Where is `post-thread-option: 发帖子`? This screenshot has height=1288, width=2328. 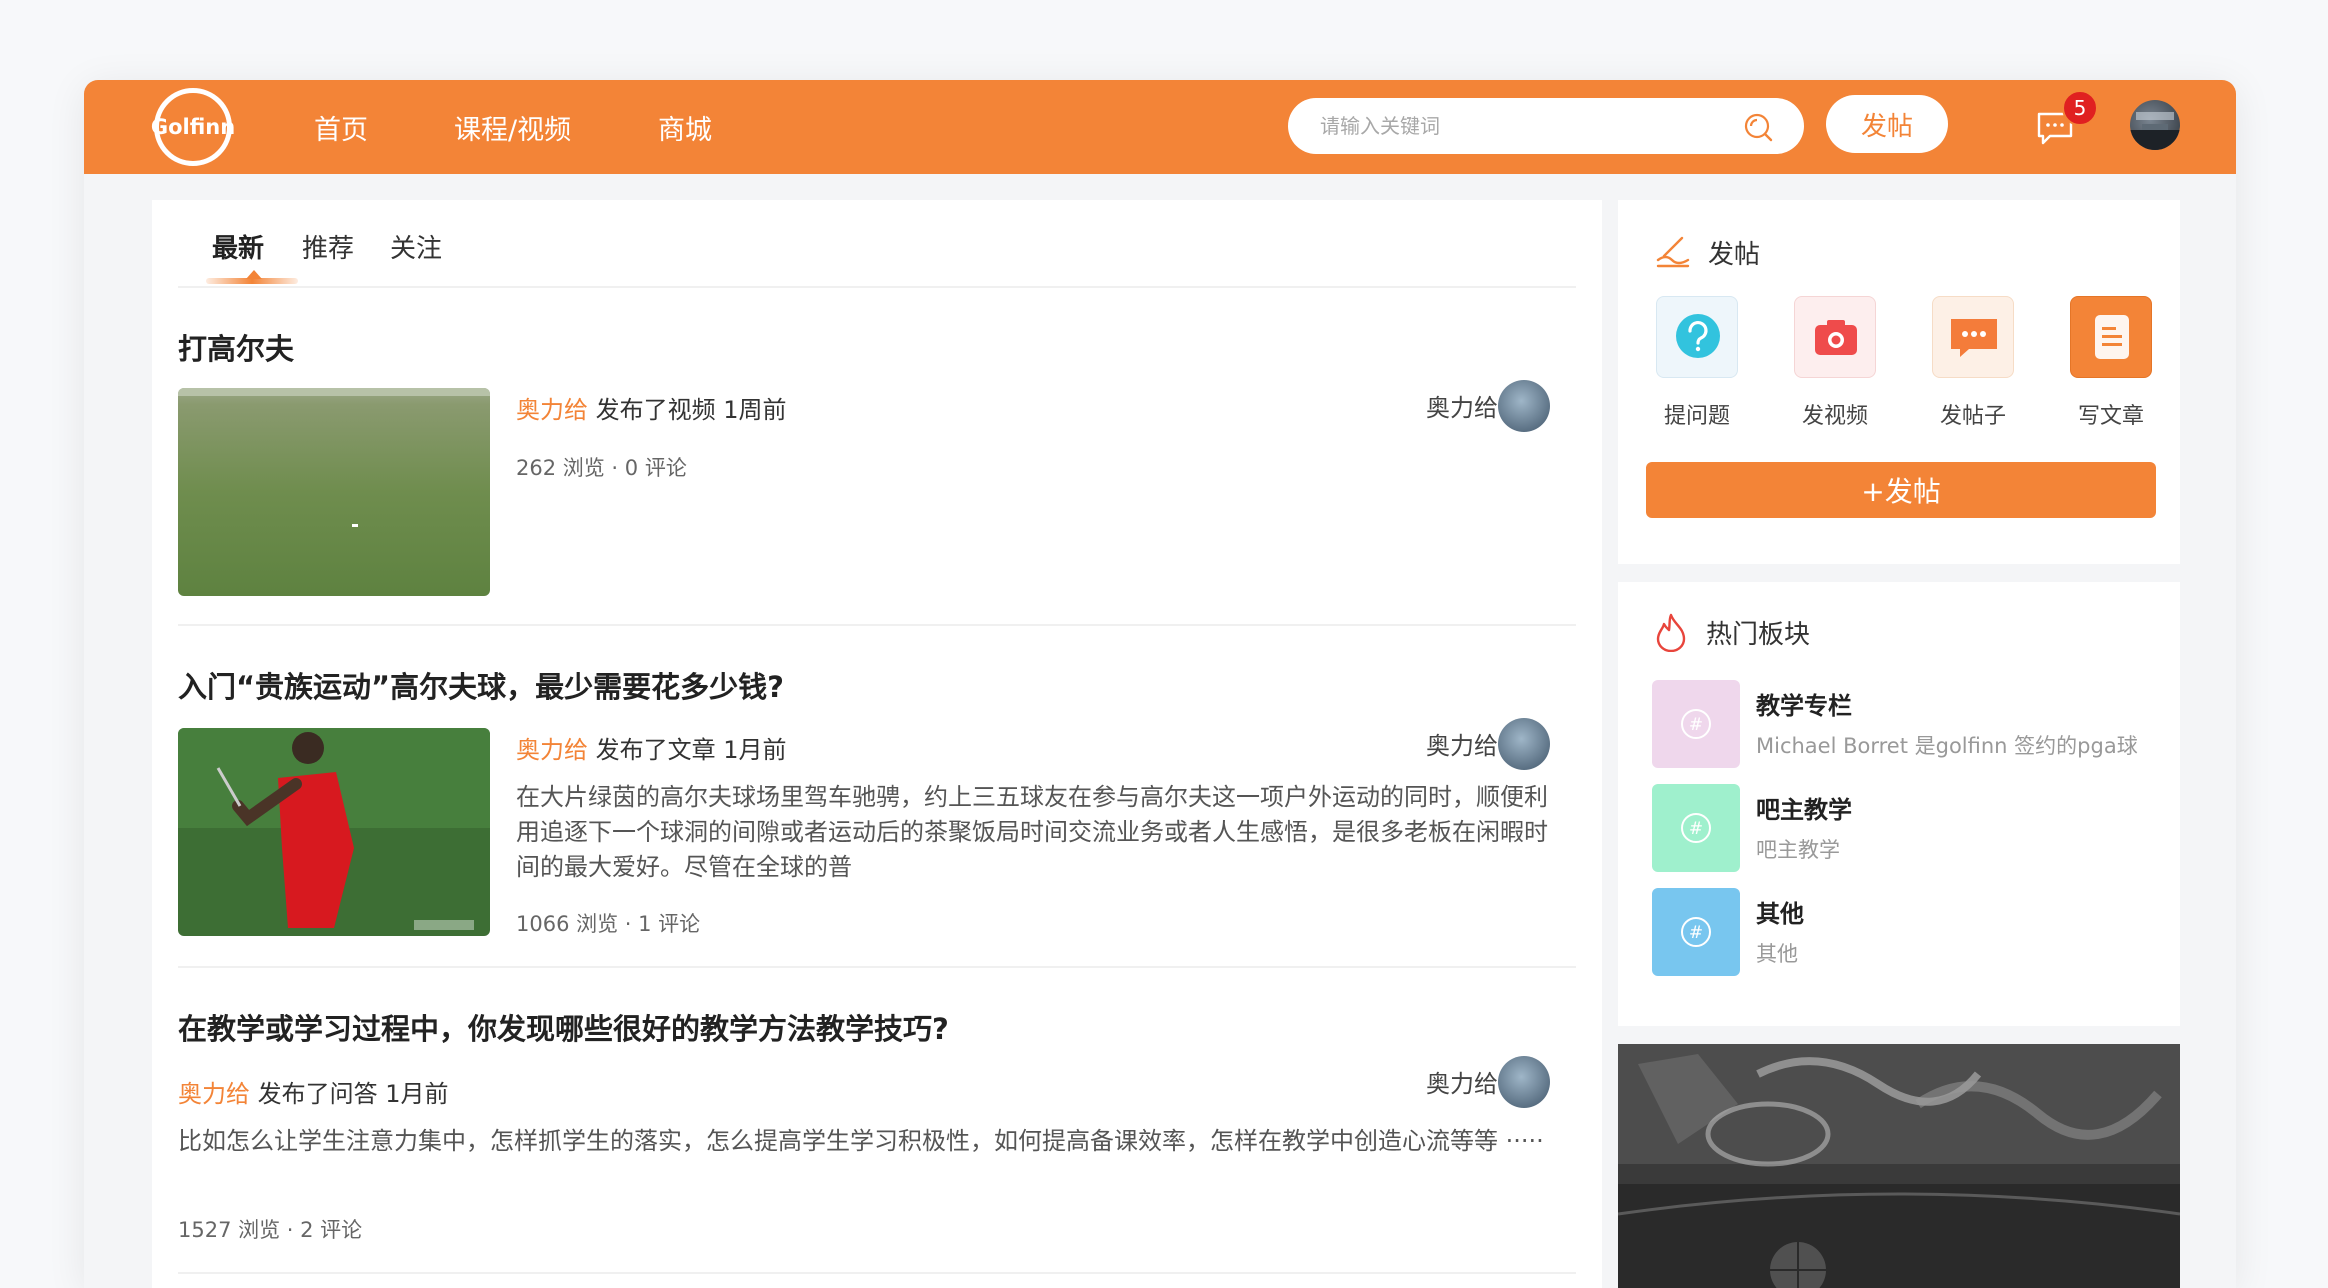
post-thread-option: 发帖子 is located at coordinates (1973, 362).